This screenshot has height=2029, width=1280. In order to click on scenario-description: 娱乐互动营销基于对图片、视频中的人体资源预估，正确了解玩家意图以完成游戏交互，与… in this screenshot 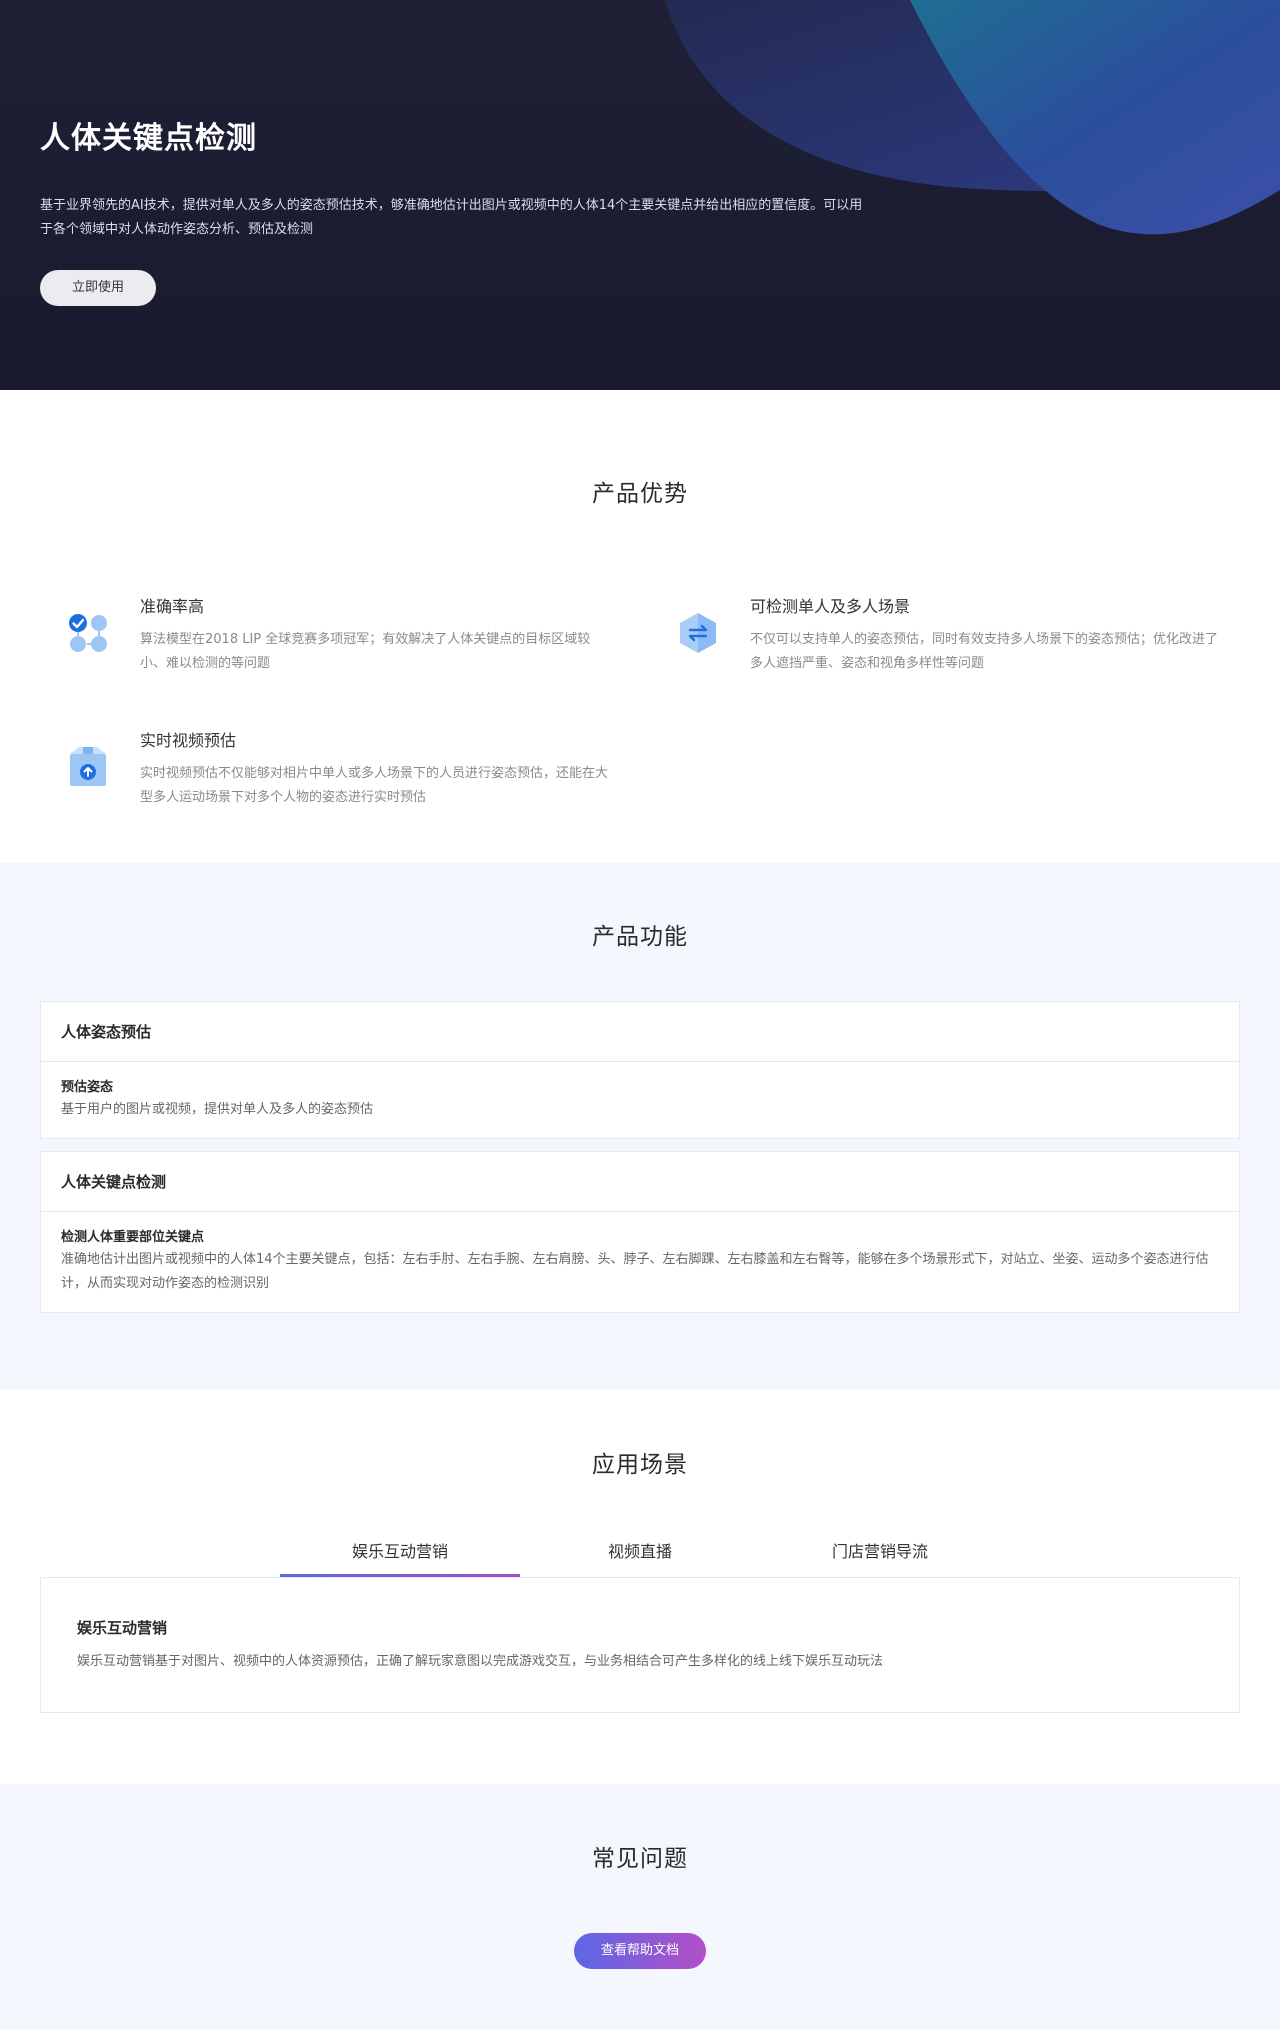, I will do `click(480, 1661)`.